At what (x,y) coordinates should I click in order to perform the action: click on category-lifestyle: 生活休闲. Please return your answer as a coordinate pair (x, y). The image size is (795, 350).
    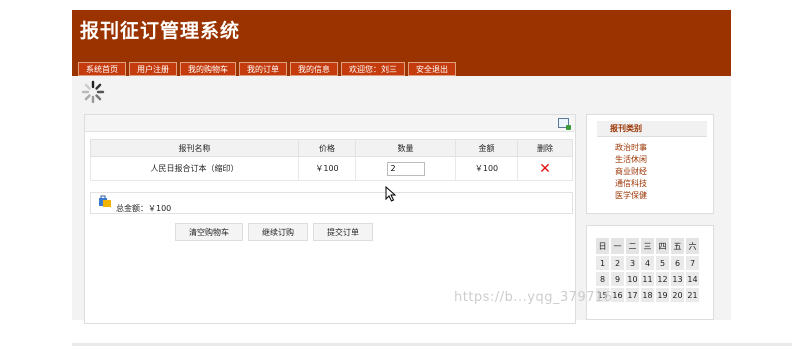
    Looking at the image, I should click on (631, 160).